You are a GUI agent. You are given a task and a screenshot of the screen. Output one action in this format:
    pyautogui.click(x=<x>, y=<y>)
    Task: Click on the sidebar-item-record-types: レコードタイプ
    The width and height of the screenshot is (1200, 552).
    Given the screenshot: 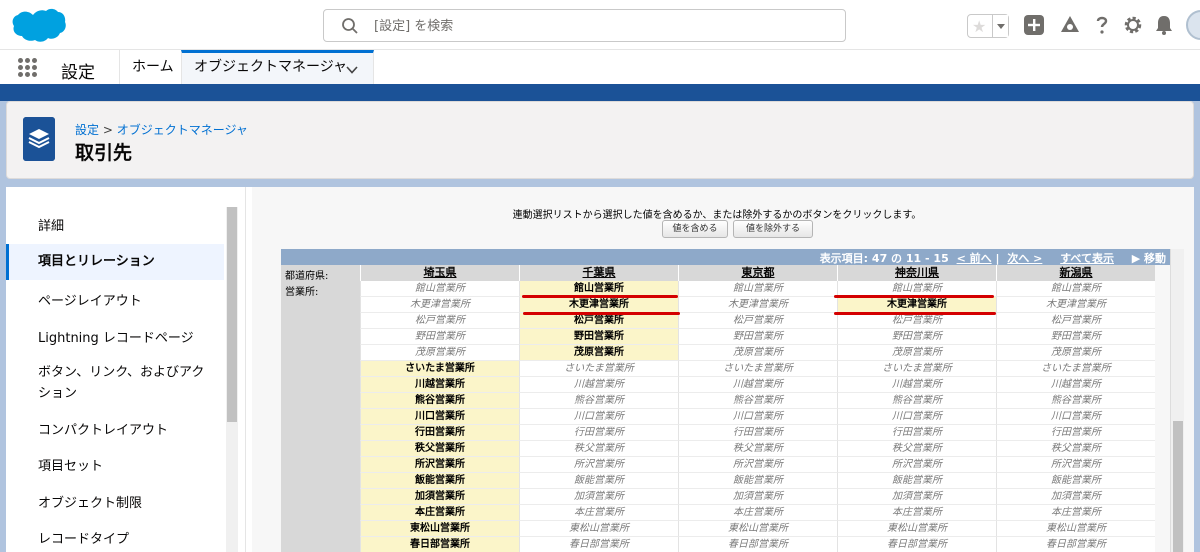 What is the action you would take?
    pyautogui.click(x=115, y=537)
    